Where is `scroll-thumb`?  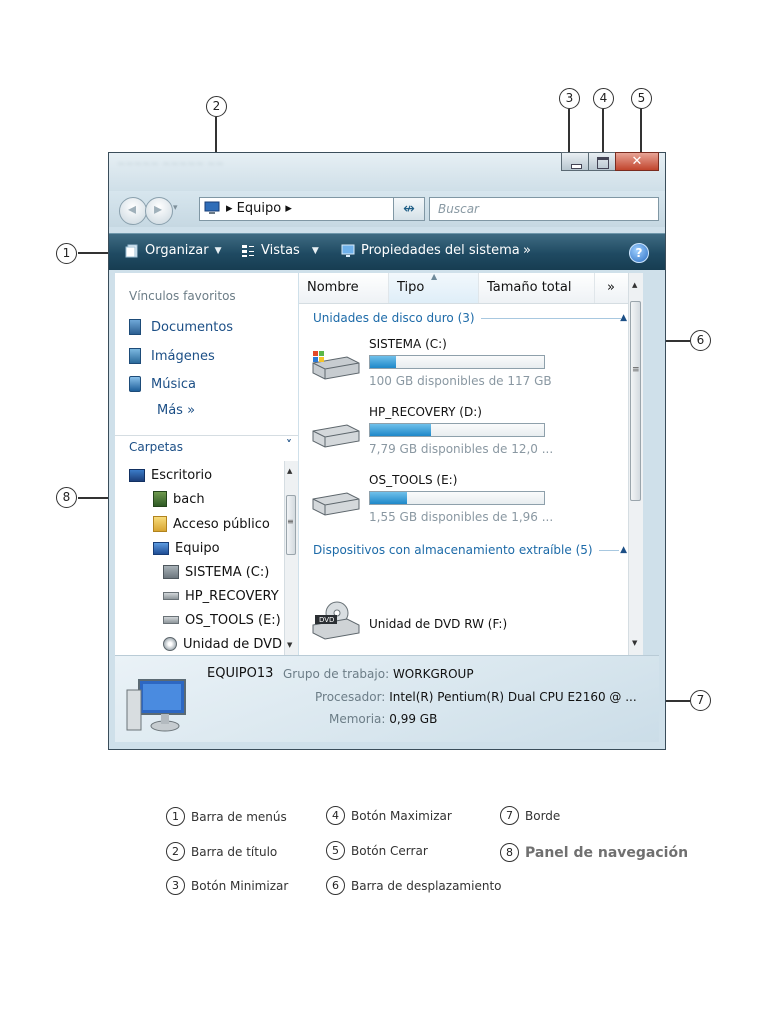 scroll-thumb is located at coordinates (635, 401).